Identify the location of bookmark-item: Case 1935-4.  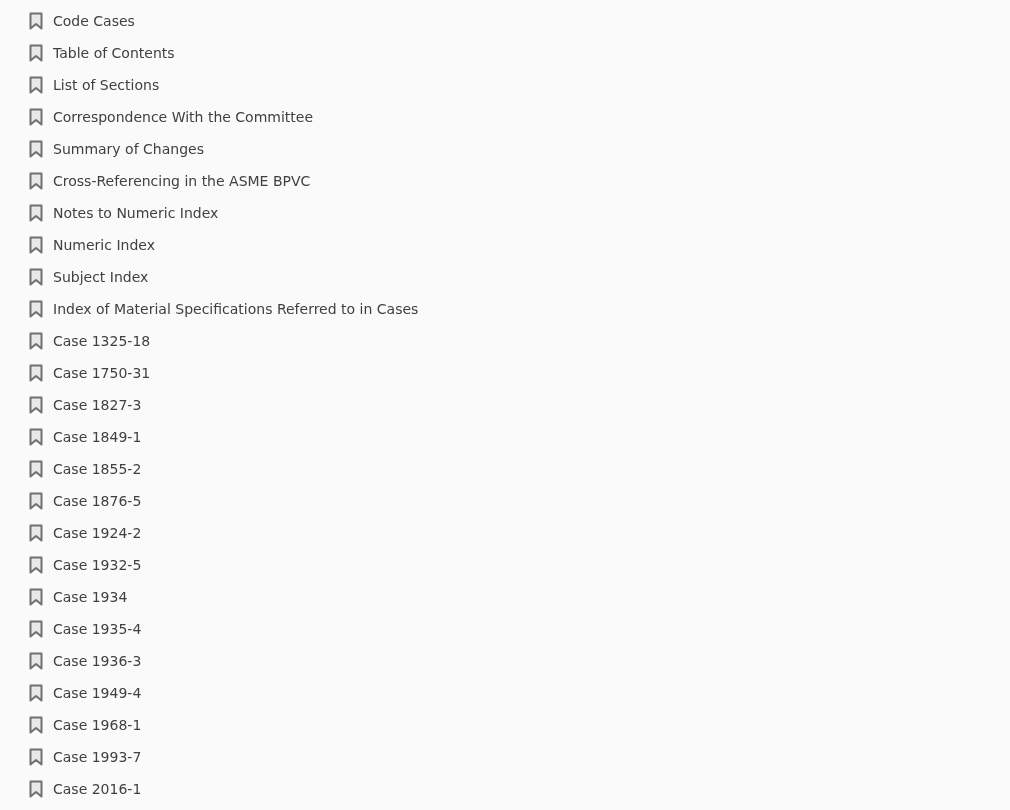
(97, 629).